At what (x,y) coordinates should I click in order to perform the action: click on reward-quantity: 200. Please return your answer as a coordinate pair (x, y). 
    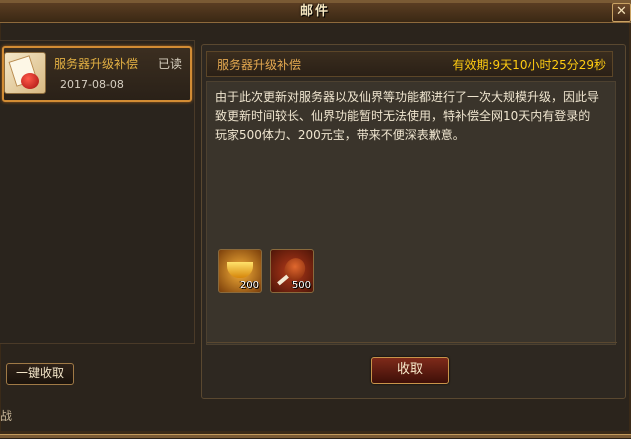
    Looking at the image, I should click on (249, 285).